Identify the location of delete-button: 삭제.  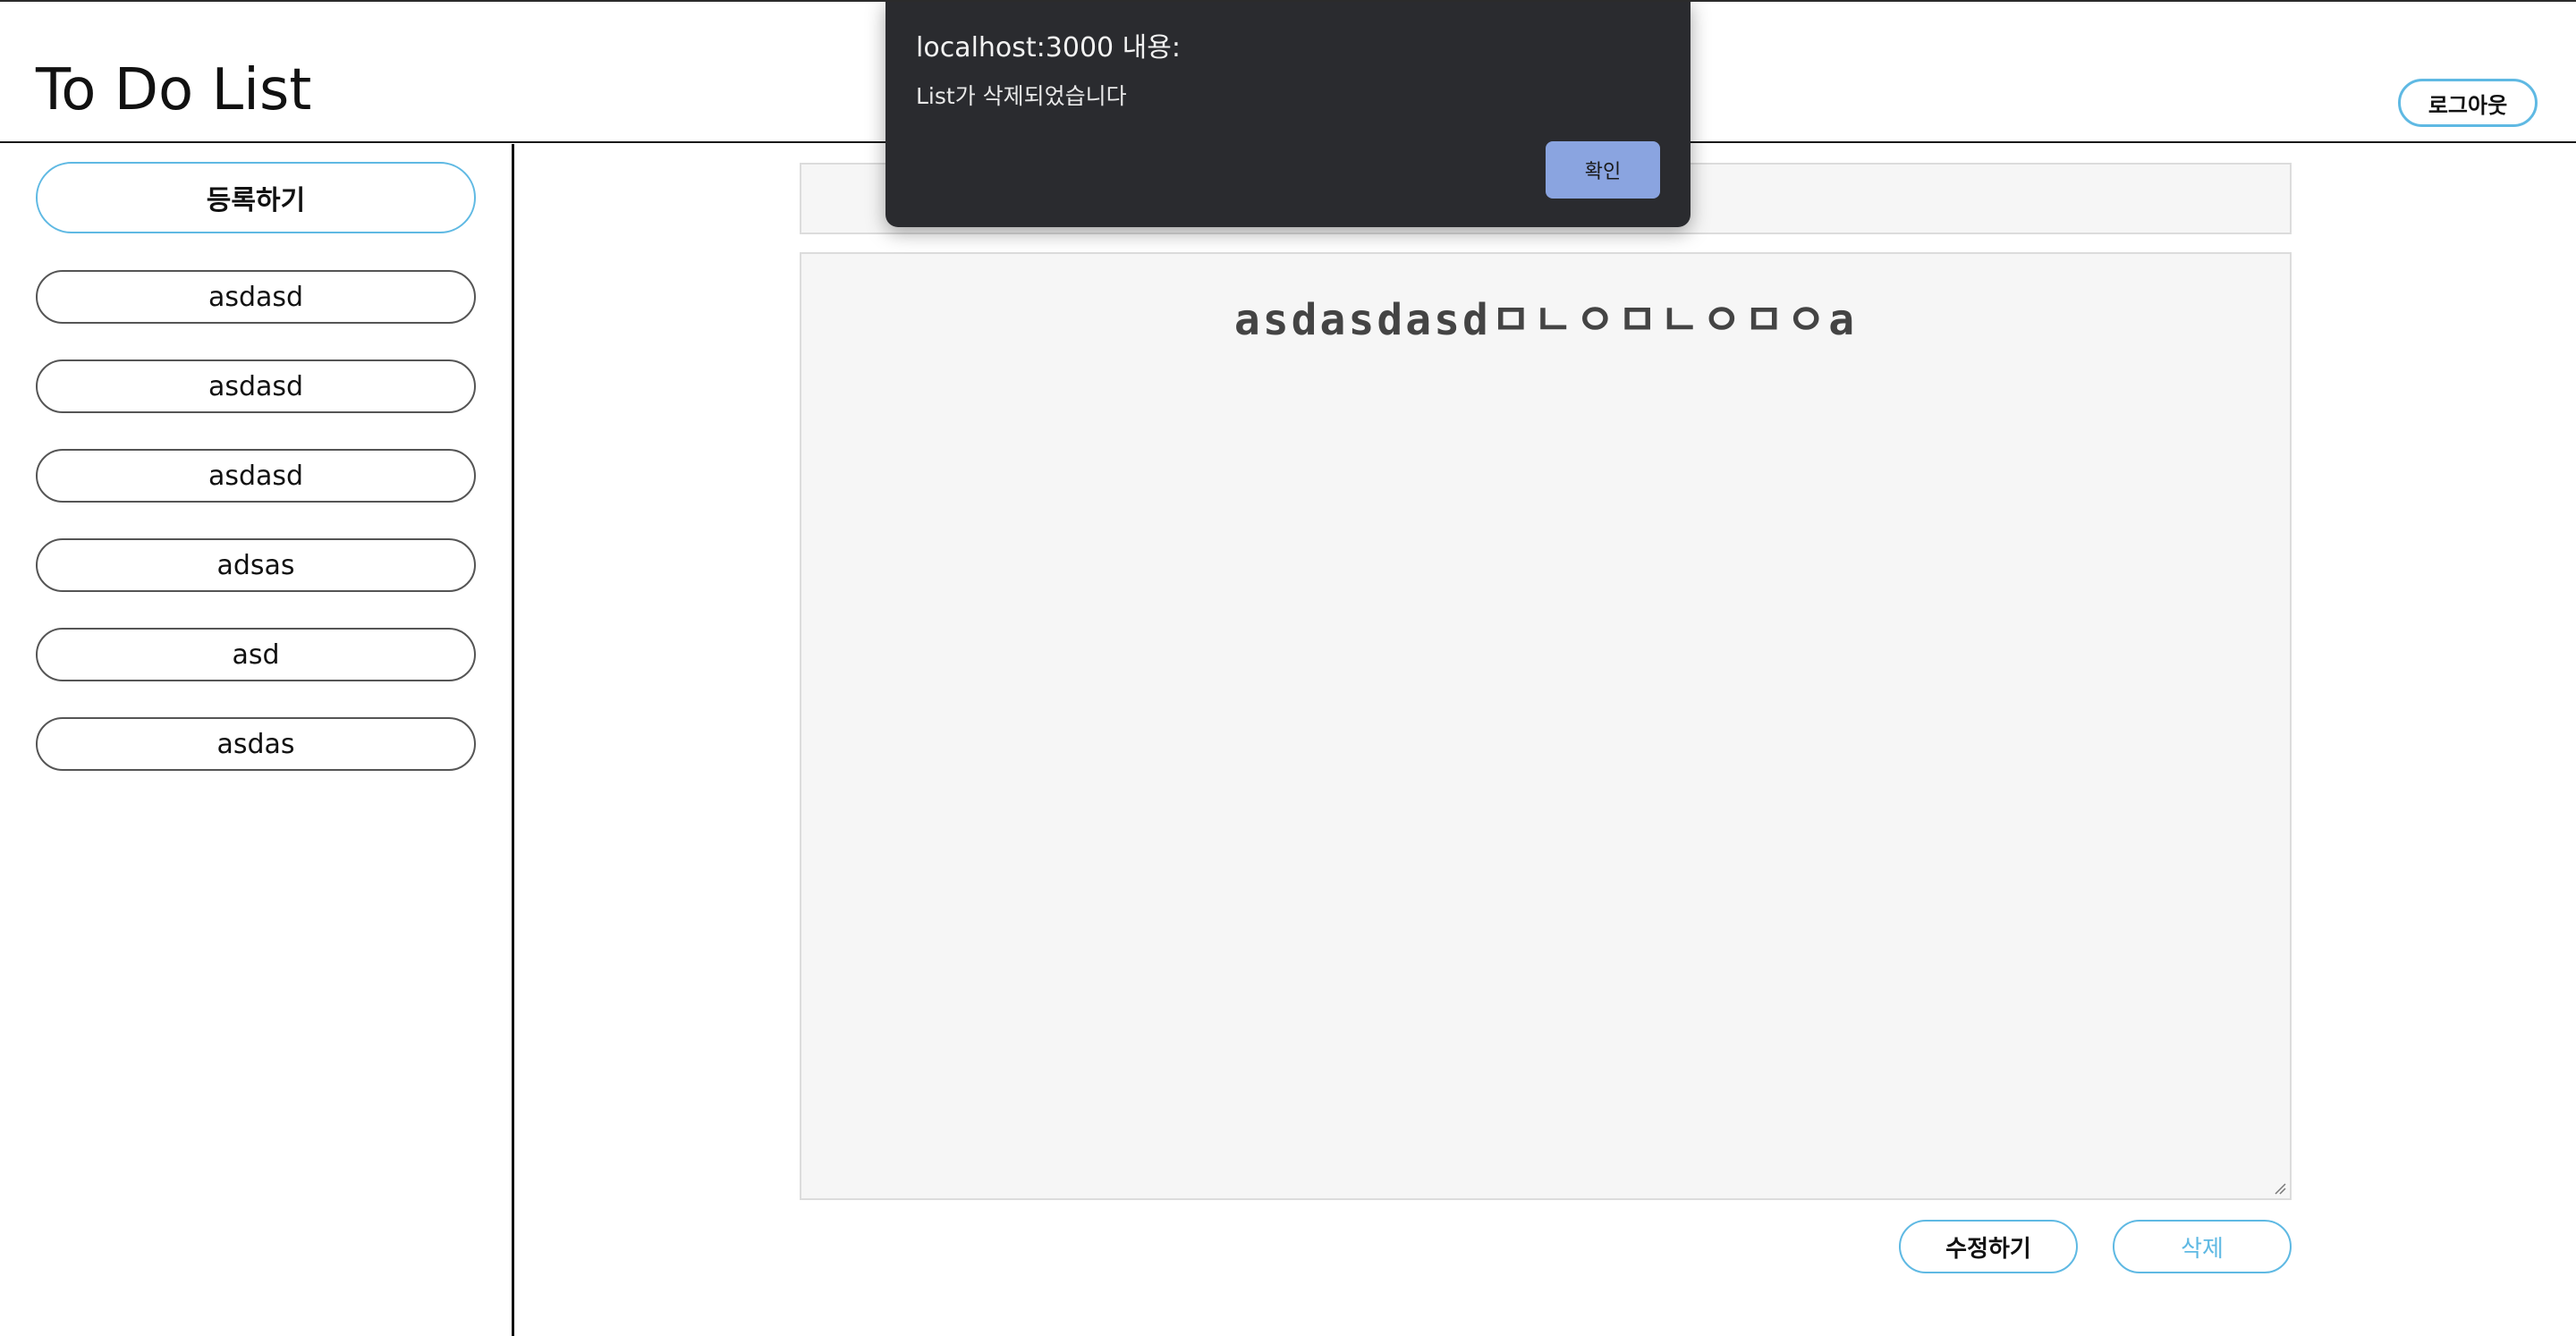
(2202, 1246).